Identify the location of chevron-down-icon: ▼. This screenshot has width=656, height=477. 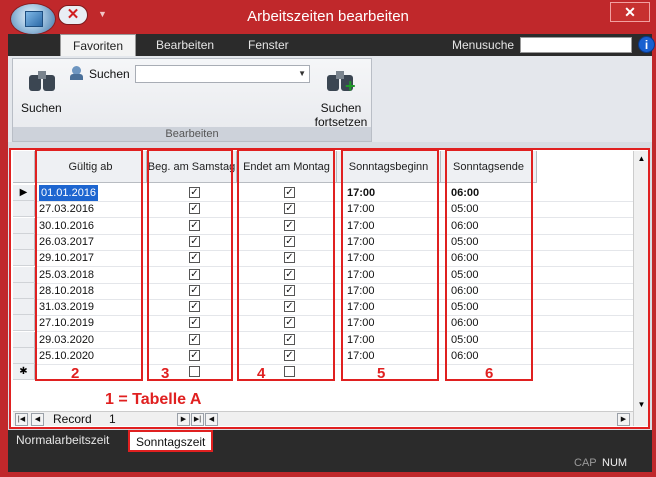
(302, 73).